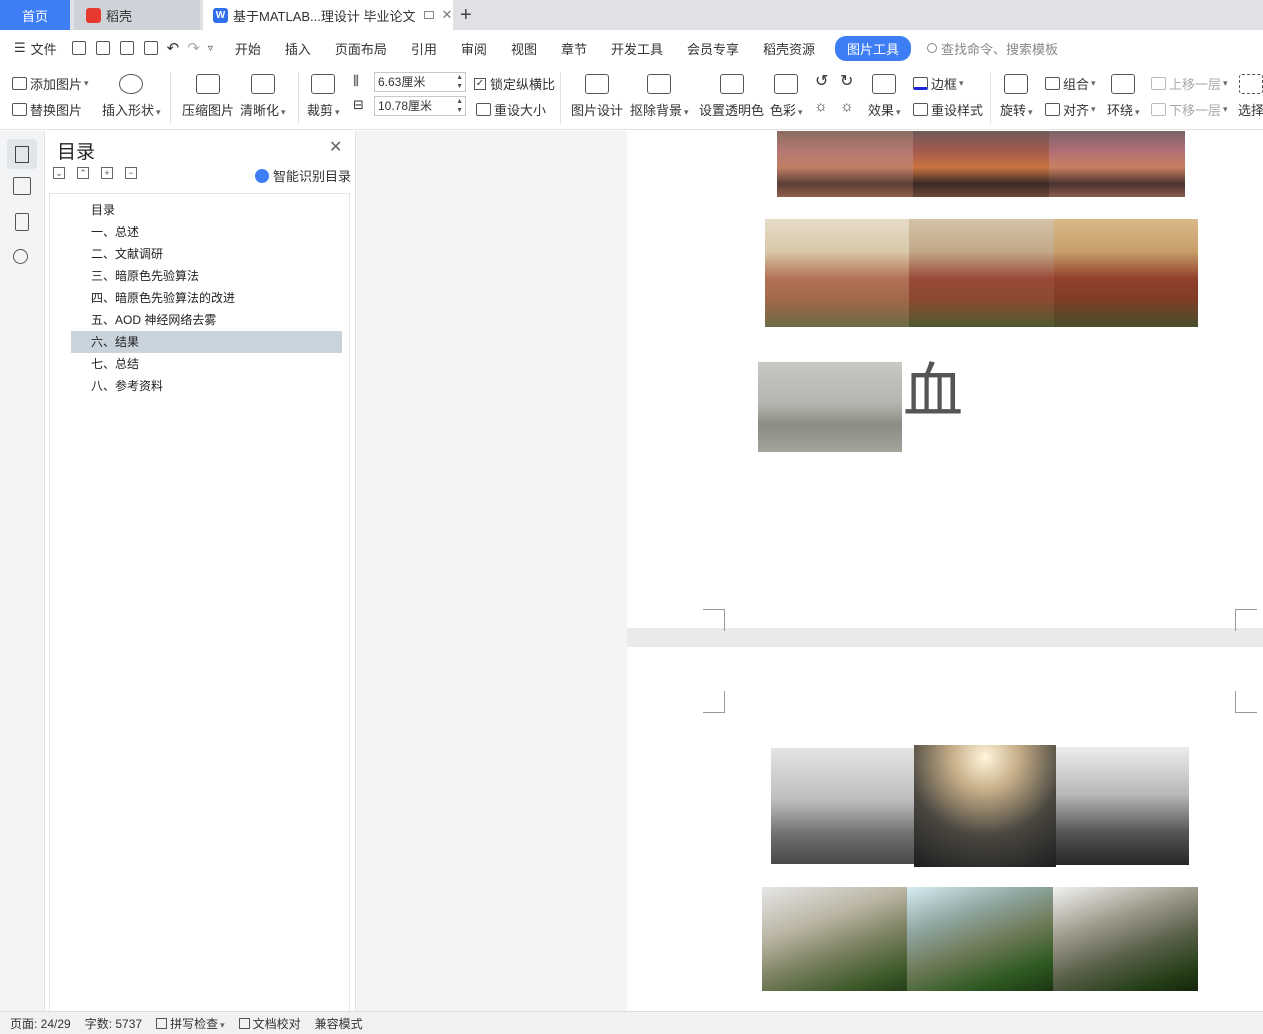 This screenshot has height=1034, width=1263. Describe the element at coordinates (107, 173) in the screenshot. I see `add-heading-icon: +` at that location.